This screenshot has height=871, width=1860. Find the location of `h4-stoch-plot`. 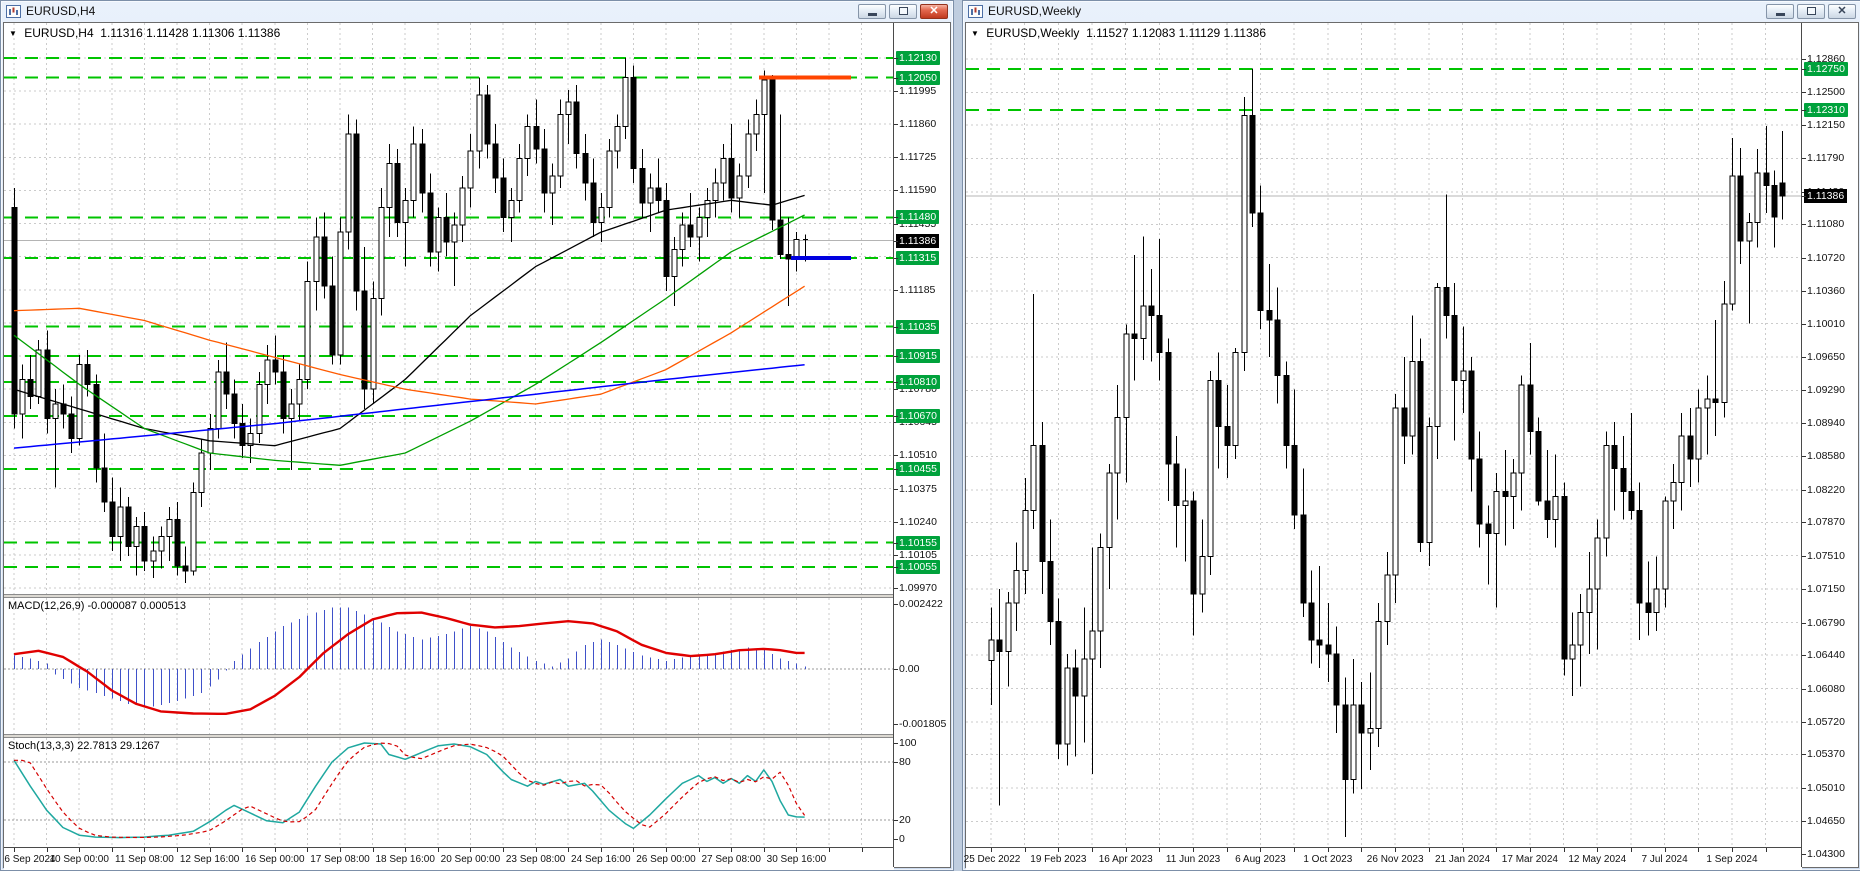

h4-stoch-plot is located at coordinates (449, 792).